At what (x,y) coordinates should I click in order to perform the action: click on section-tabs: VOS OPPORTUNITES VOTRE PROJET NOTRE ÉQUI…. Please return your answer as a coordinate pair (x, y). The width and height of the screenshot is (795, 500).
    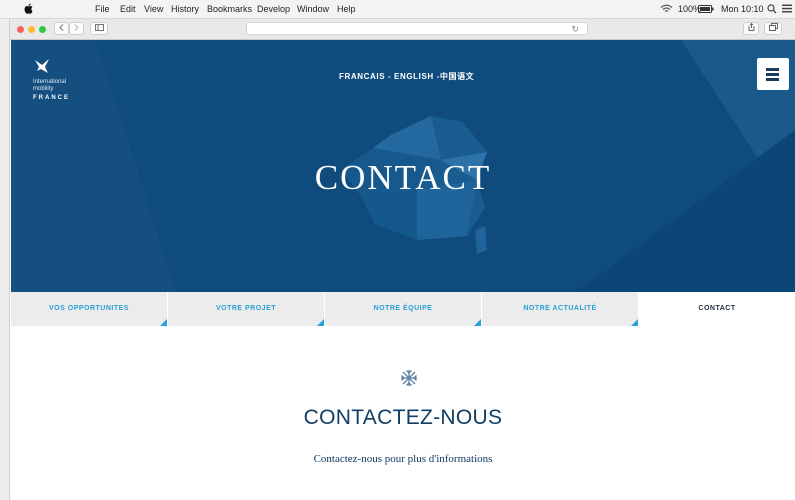
    Looking at the image, I should click on (403, 309).